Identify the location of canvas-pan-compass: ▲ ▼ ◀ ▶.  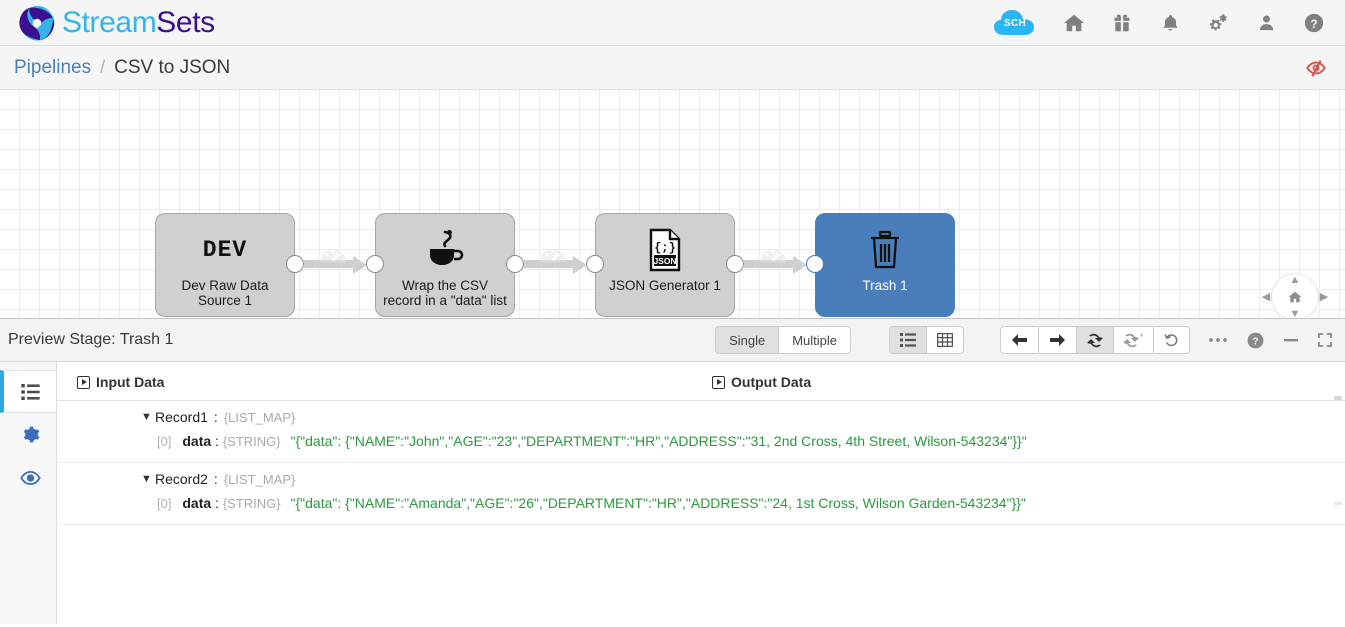
(1295, 295).